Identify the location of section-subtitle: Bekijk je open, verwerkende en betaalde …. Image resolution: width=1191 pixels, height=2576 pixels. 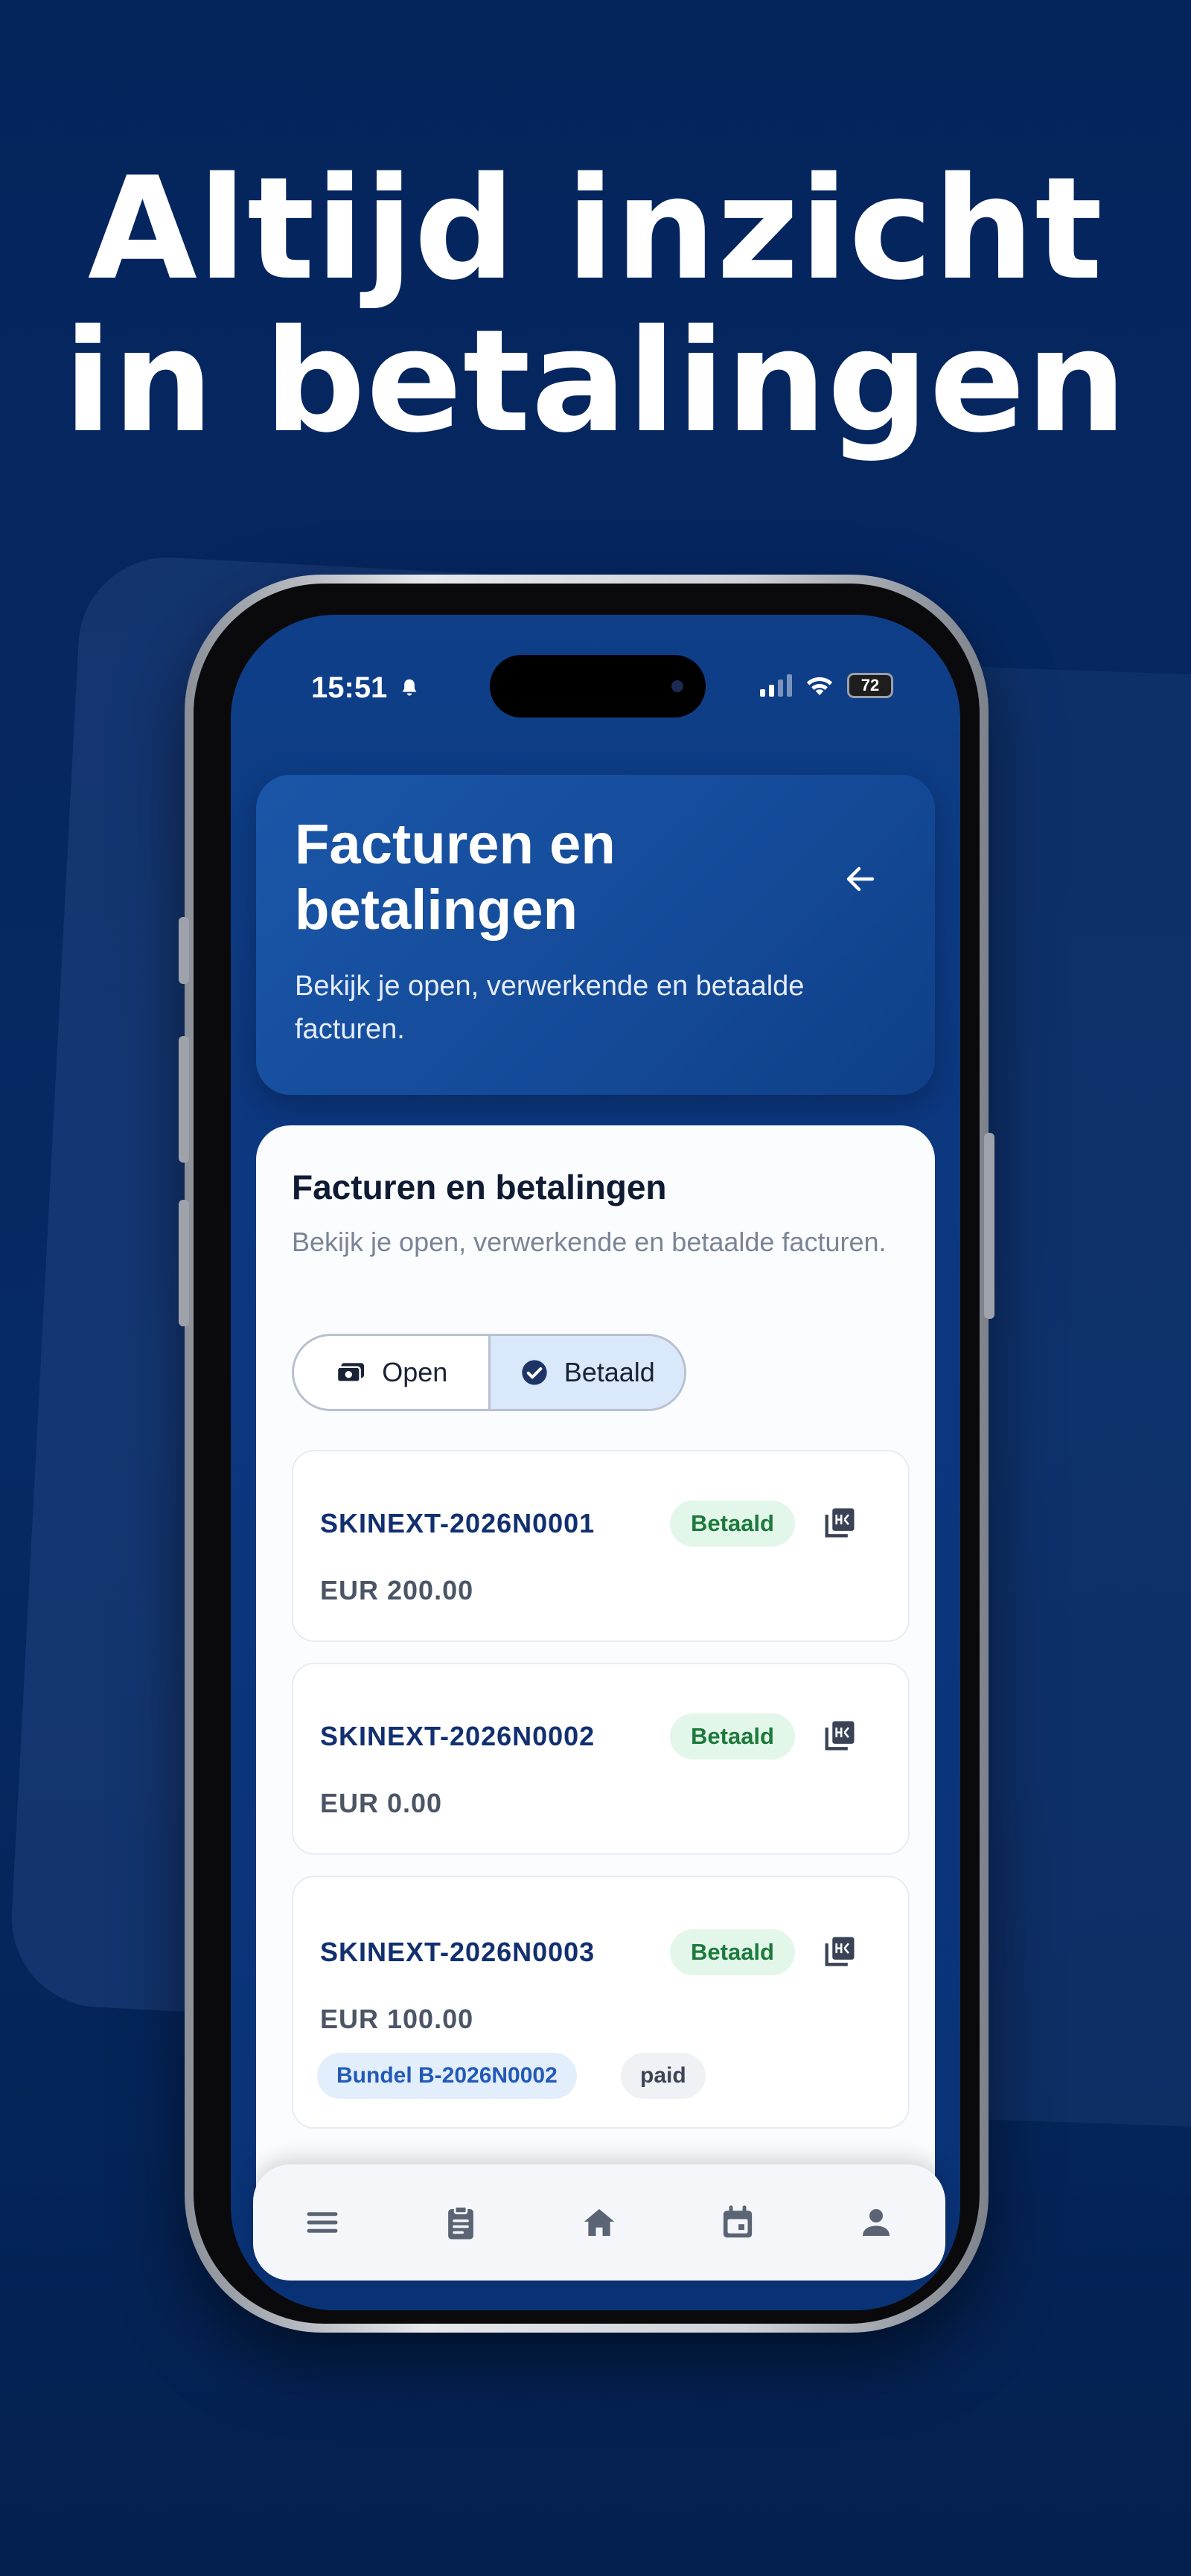
(589, 1242).